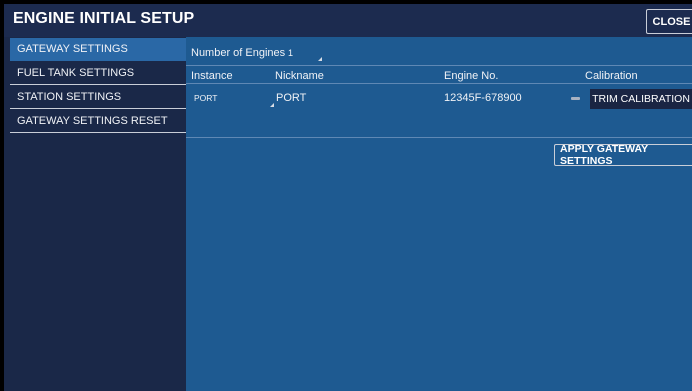 This screenshot has width=692, height=391. What do you see at coordinates (98, 121) in the screenshot?
I see `sidebar-item-gateway-settings-reset: GATEWAY SETTINGS RESET` at bounding box center [98, 121].